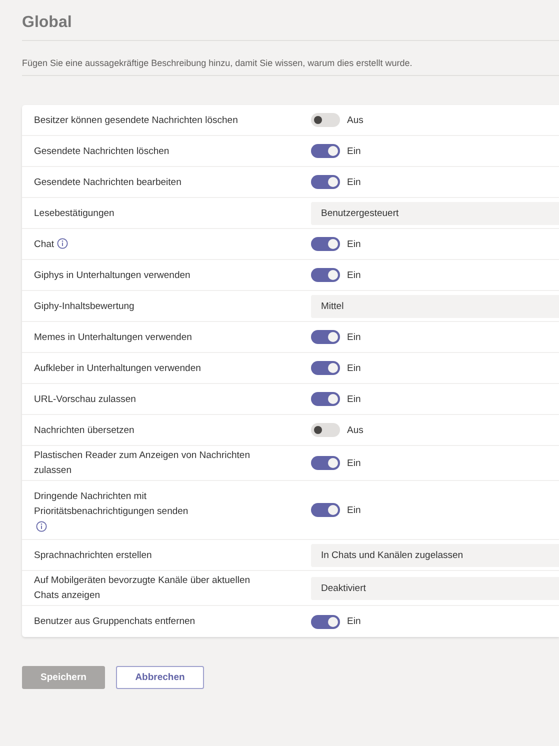 The width and height of the screenshot is (559, 746). I want to click on setting-label: Benutzer aus Gruppenchats entfernen, so click(115, 621).